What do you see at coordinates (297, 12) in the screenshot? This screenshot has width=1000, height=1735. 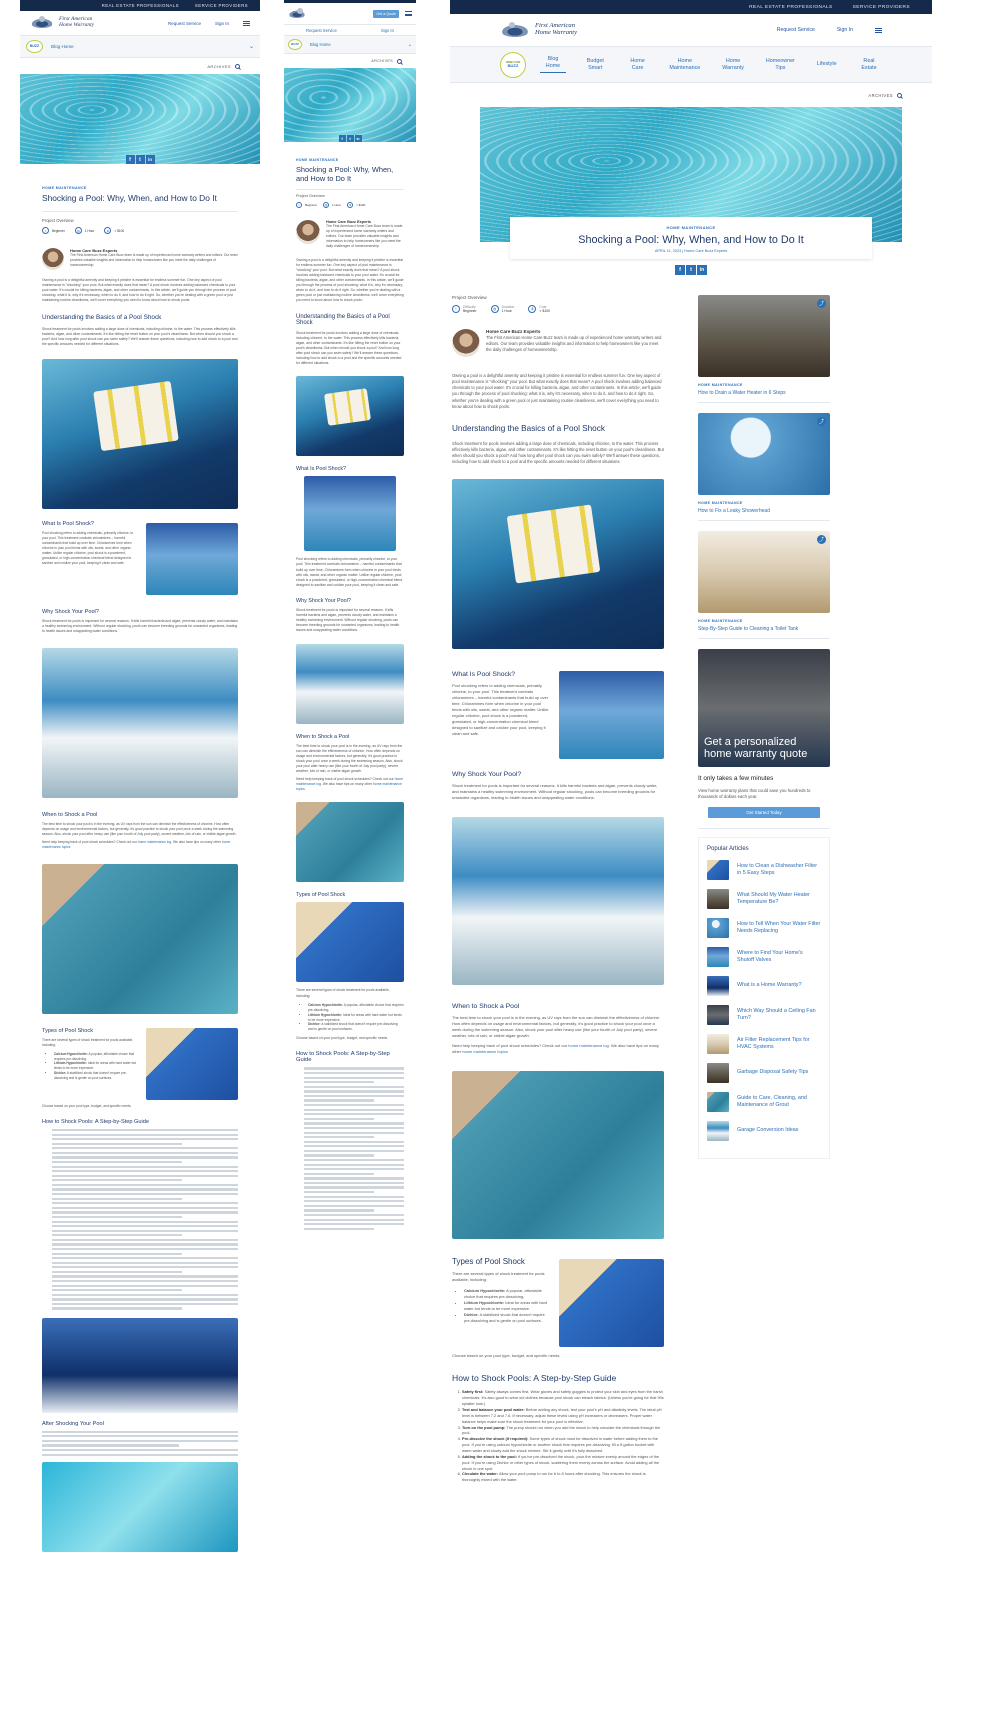 I see `brand-logo` at bounding box center [297, 12].